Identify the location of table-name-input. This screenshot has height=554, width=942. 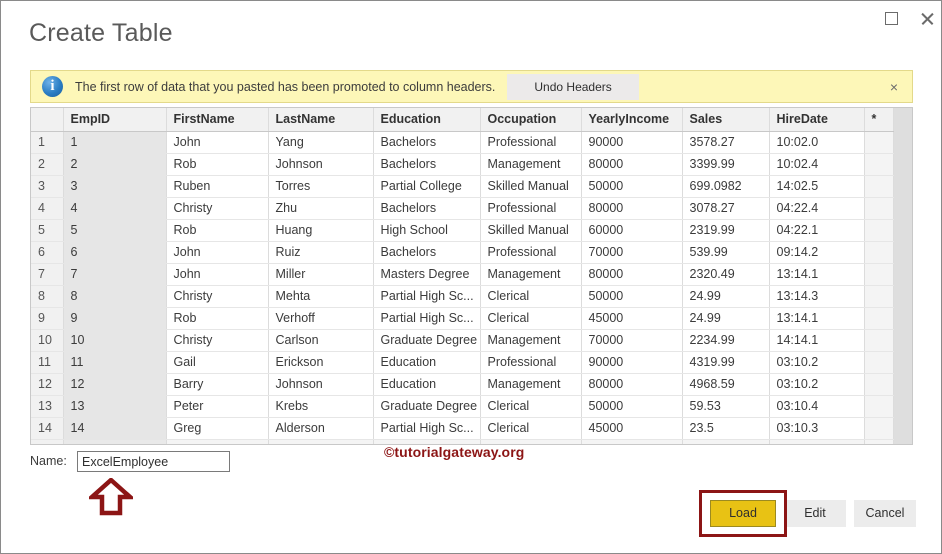
(153, 461).